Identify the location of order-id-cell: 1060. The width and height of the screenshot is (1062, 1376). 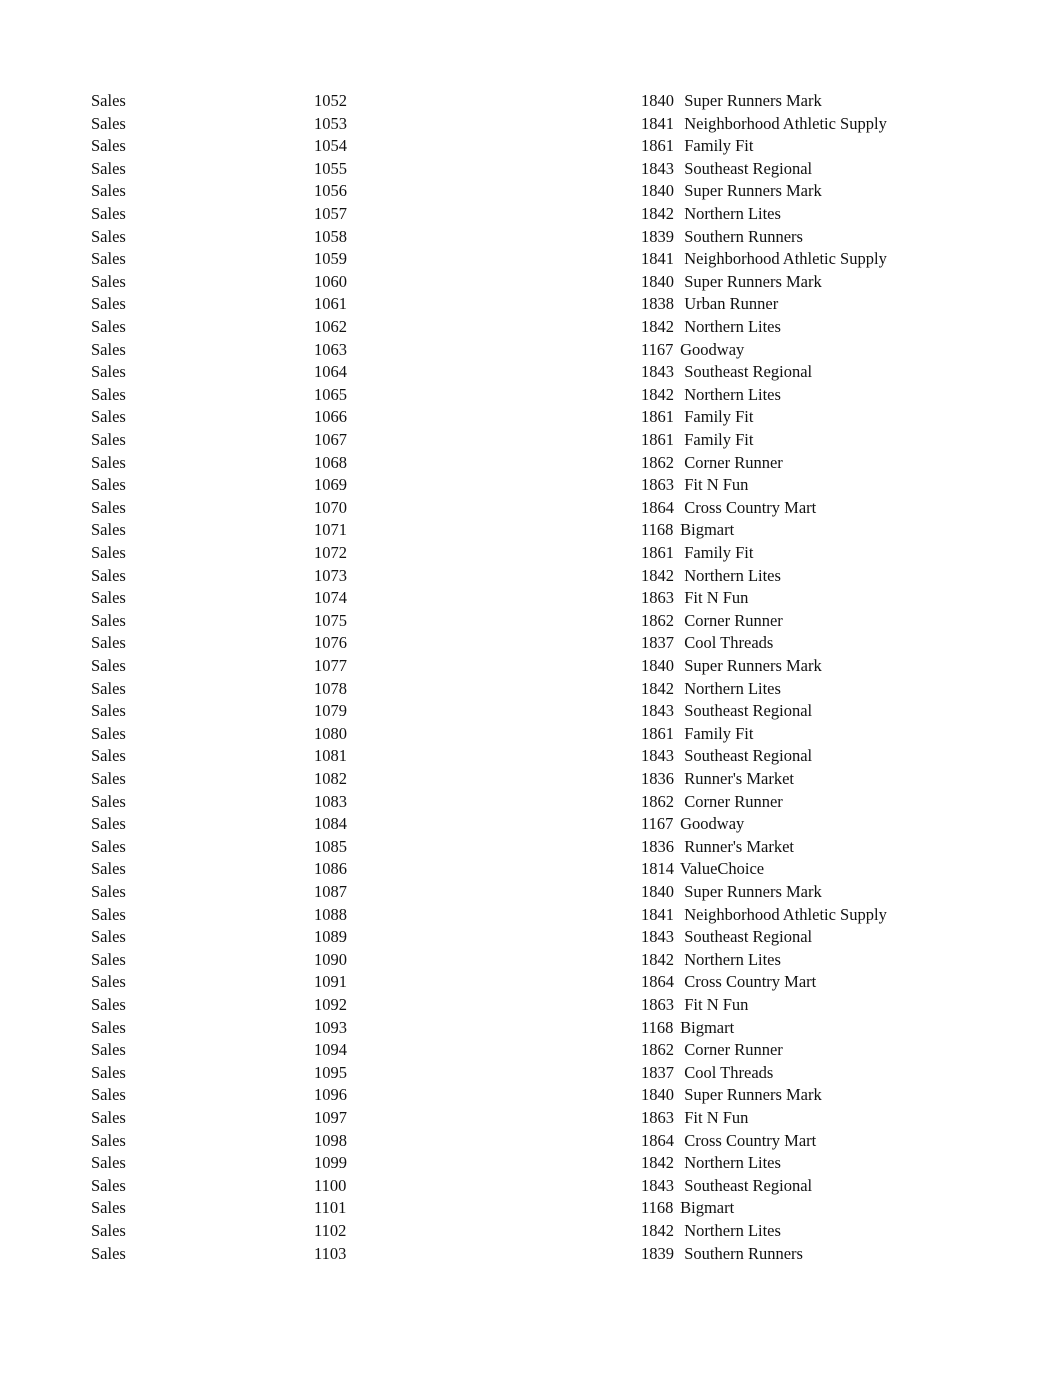
(330, 281).